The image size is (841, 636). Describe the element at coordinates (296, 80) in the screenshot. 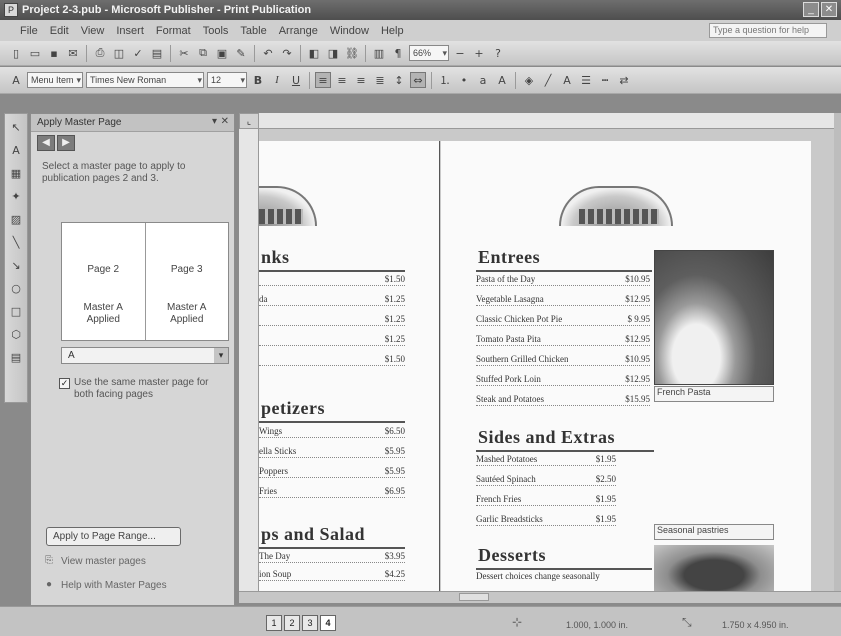

I see `underline-icon: U` at that location.